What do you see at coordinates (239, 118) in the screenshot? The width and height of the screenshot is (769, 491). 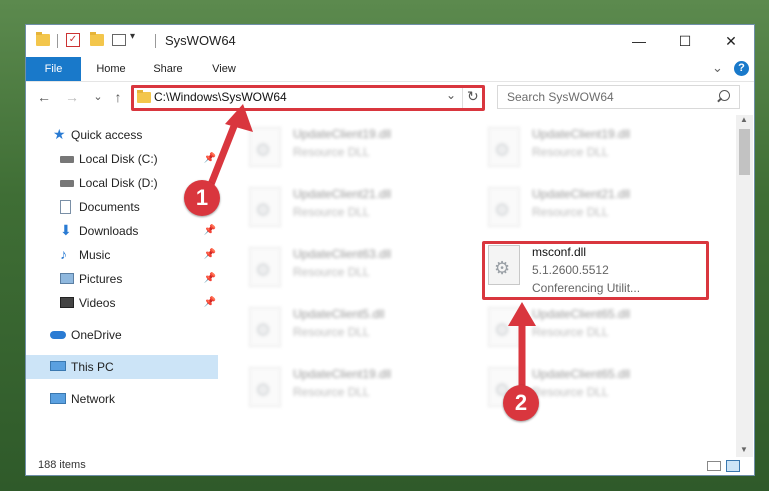 I see `arrow-1-head` at bounding box center [239, 118].